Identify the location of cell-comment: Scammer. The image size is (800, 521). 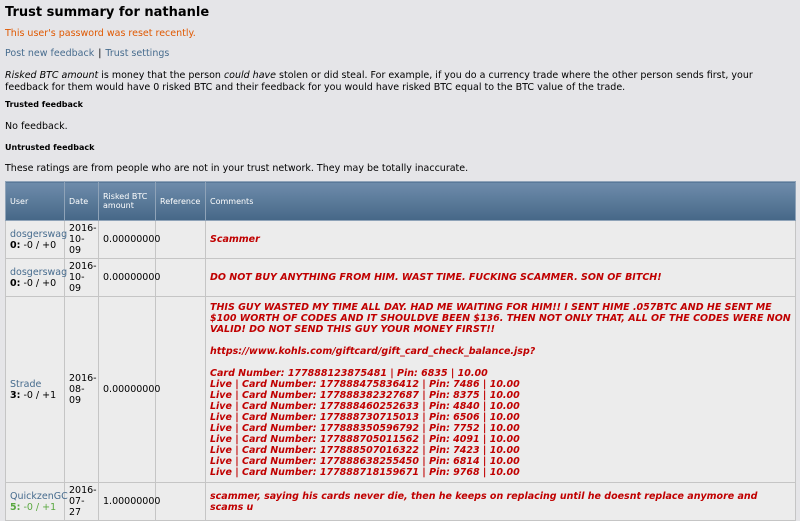
(500, 239).